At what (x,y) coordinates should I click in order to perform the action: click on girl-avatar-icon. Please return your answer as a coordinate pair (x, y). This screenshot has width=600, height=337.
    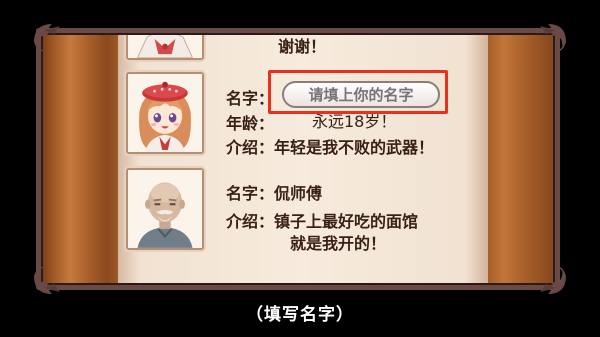
    Looking at the image, I should click on (165, 113).